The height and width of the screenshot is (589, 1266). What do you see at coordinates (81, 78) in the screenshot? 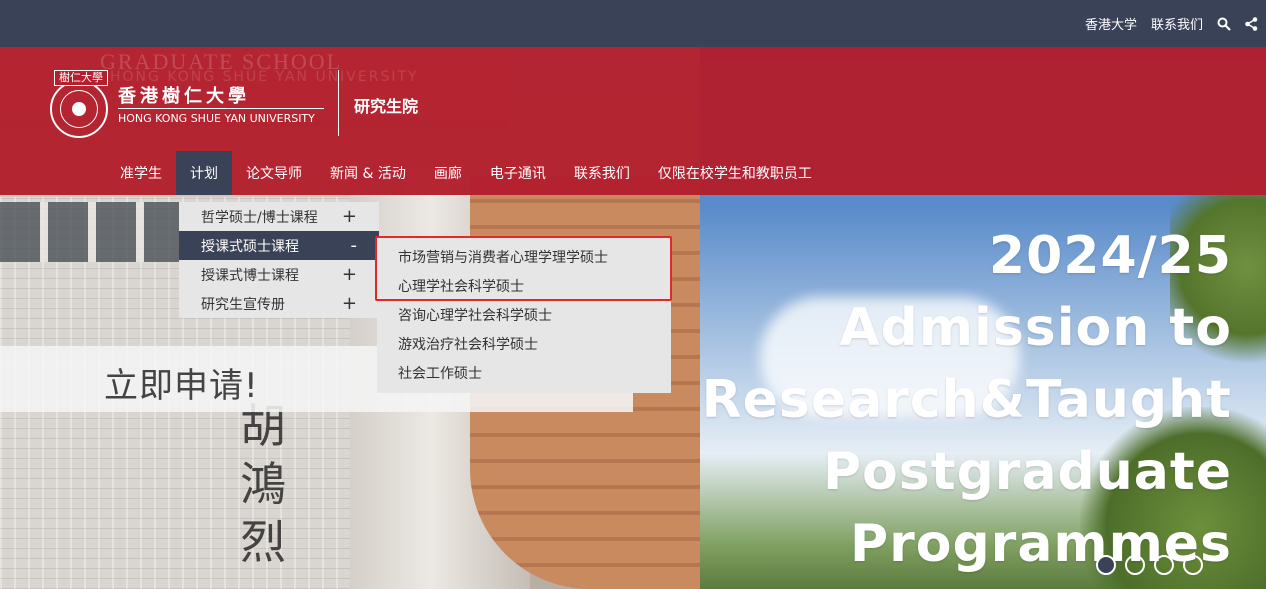
I see `logo-tab: 樹仁大學` at bounding box center [81, 78].